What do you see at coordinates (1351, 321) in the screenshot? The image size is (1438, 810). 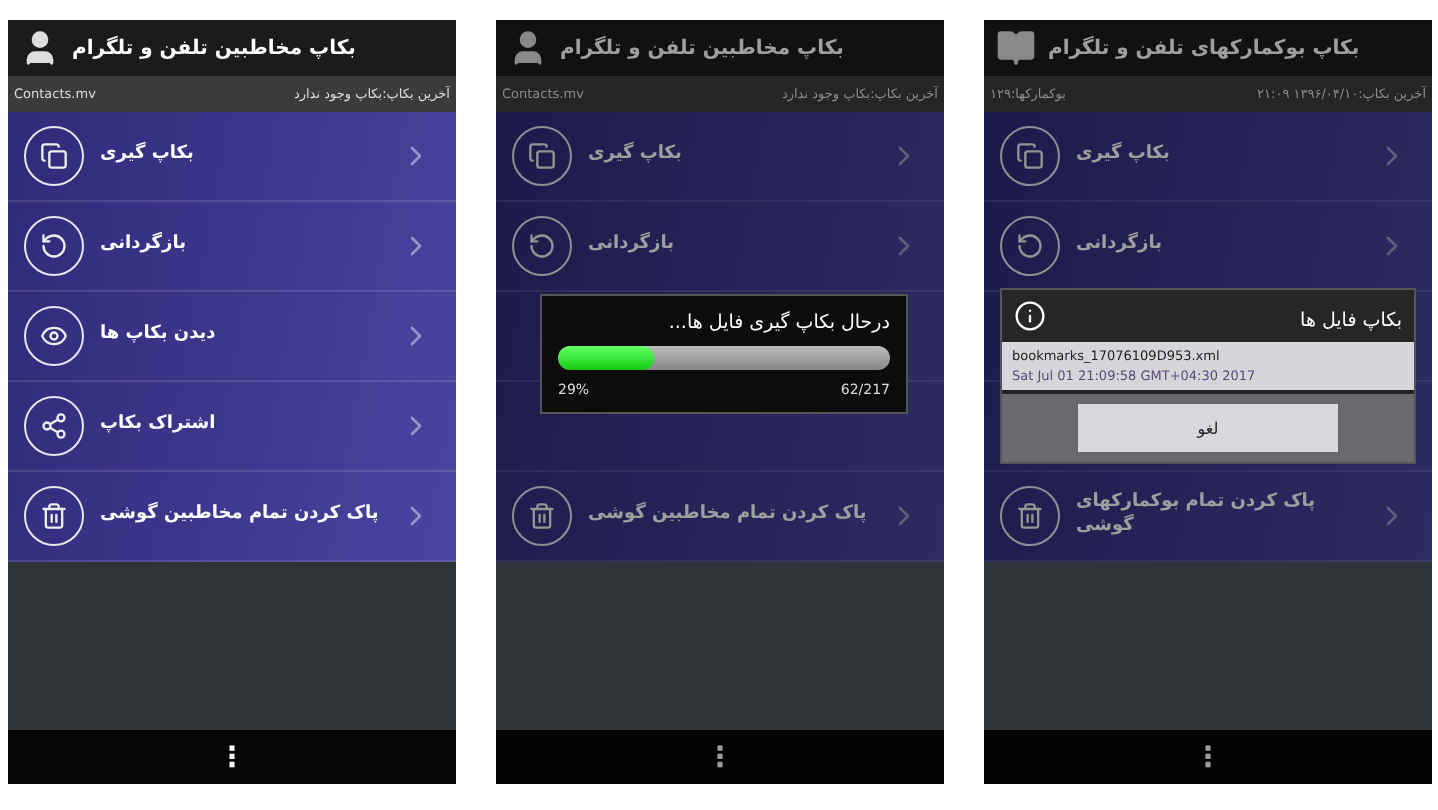 I see `dialog-title: بکاپ فایل ها` at bounding box center [1351, 321].